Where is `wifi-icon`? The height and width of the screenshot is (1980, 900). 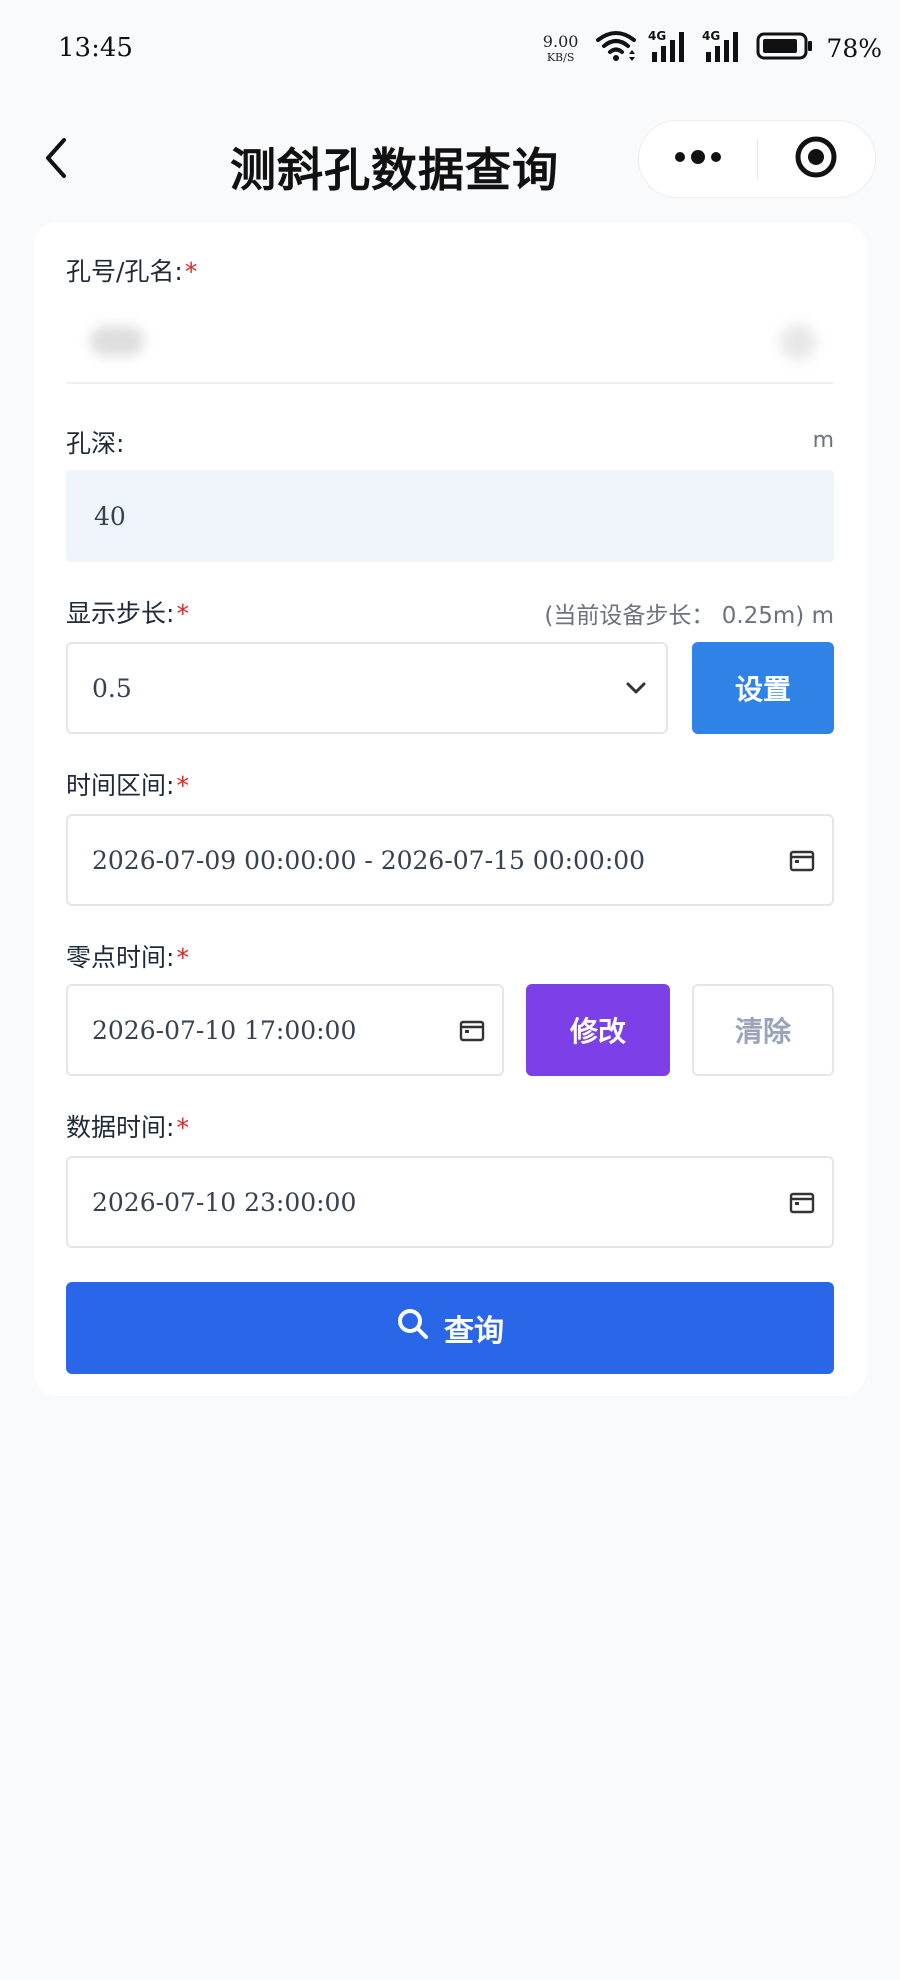 wifi-icon is located at coordinates (616, 48).